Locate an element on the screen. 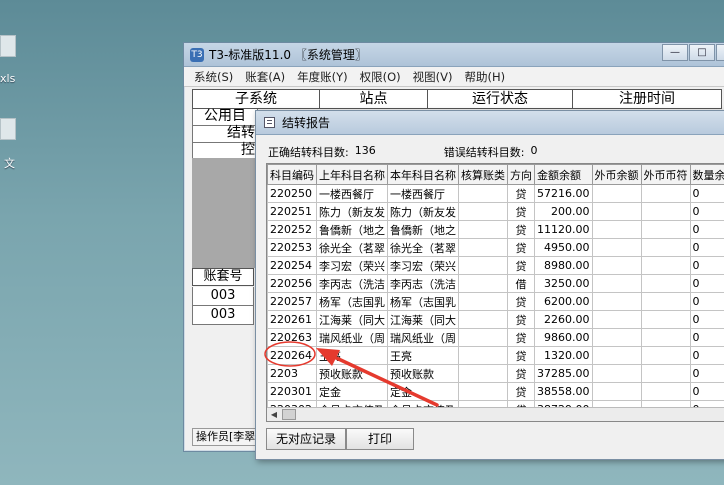  table-row: 220263 瑞风纸业（周 瑞风纸业（周贷 9860.00 0 is located at coordinates (495, 337).